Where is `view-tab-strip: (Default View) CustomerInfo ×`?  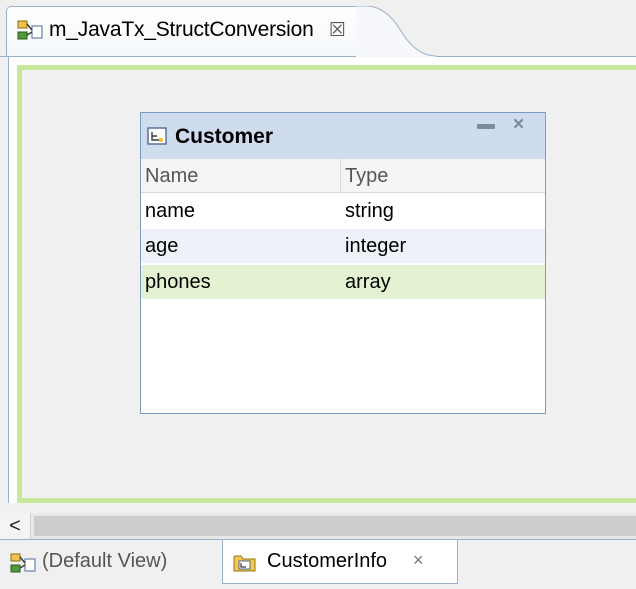 view-tab-strip: (Default View) CustomerInfo × is located at coordinates (318, 564).